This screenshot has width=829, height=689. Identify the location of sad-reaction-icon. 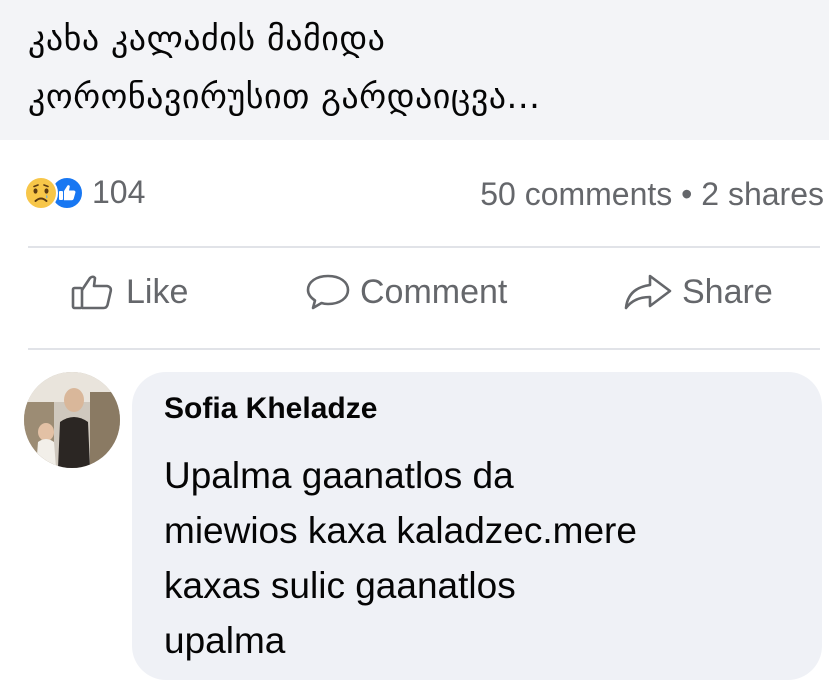
(41, 192).